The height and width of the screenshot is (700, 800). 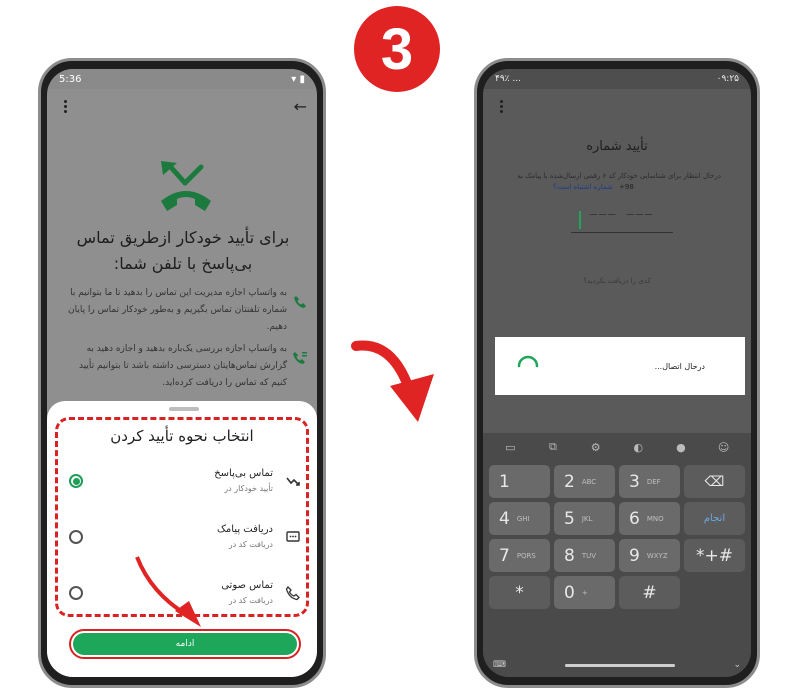 What do you see at coordinates (583, 187) in the screenshot?
I see `wrong-number-link: شماره اشتباه است؟` at bounding box center [583, 187].